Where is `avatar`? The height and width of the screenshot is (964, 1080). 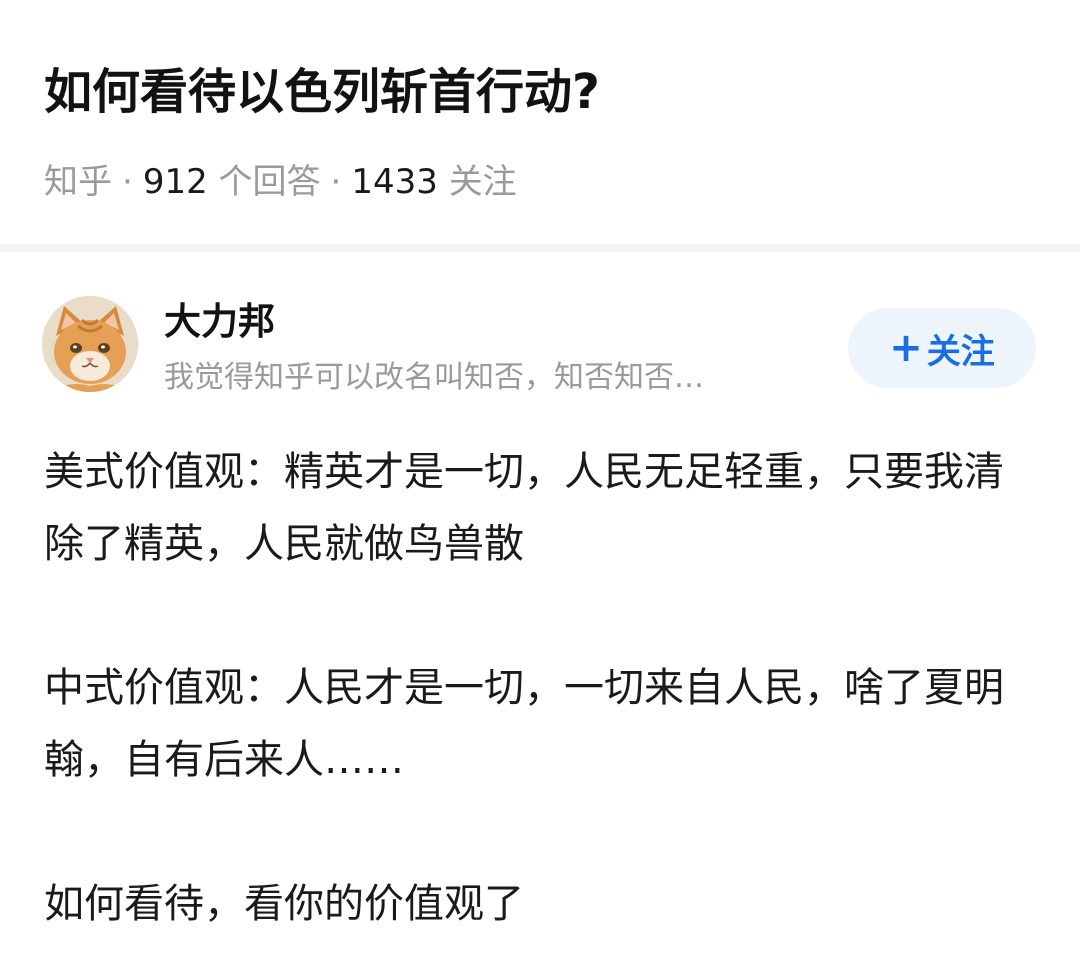 avatar is located at coordinates (90, 344).